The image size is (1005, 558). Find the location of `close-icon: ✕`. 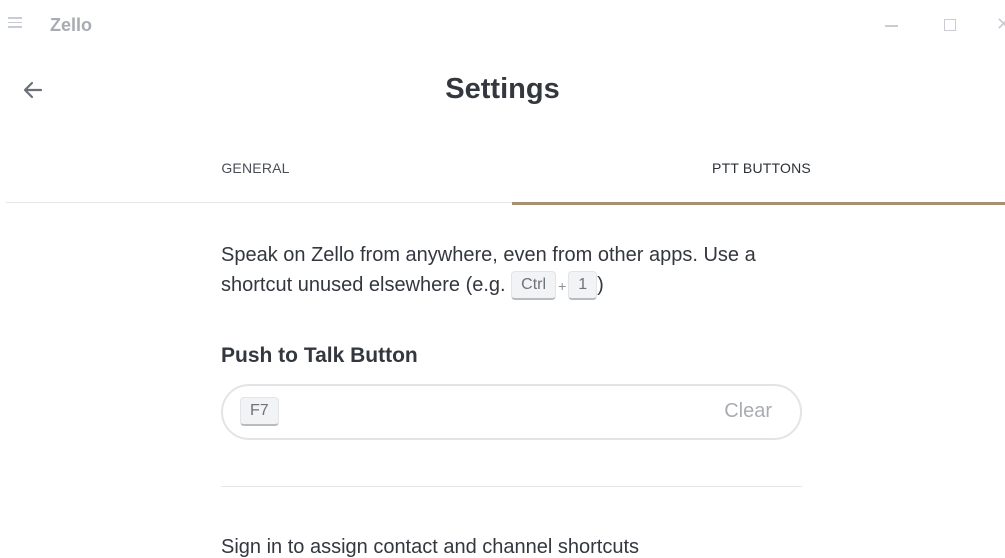

close-icon: ✕ is located at coordinates (1000, 24).